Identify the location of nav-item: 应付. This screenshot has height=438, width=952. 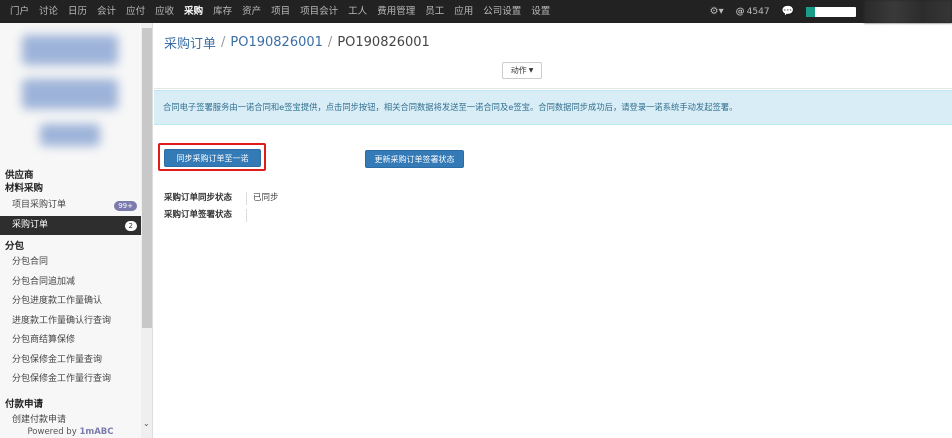
(135, 11).